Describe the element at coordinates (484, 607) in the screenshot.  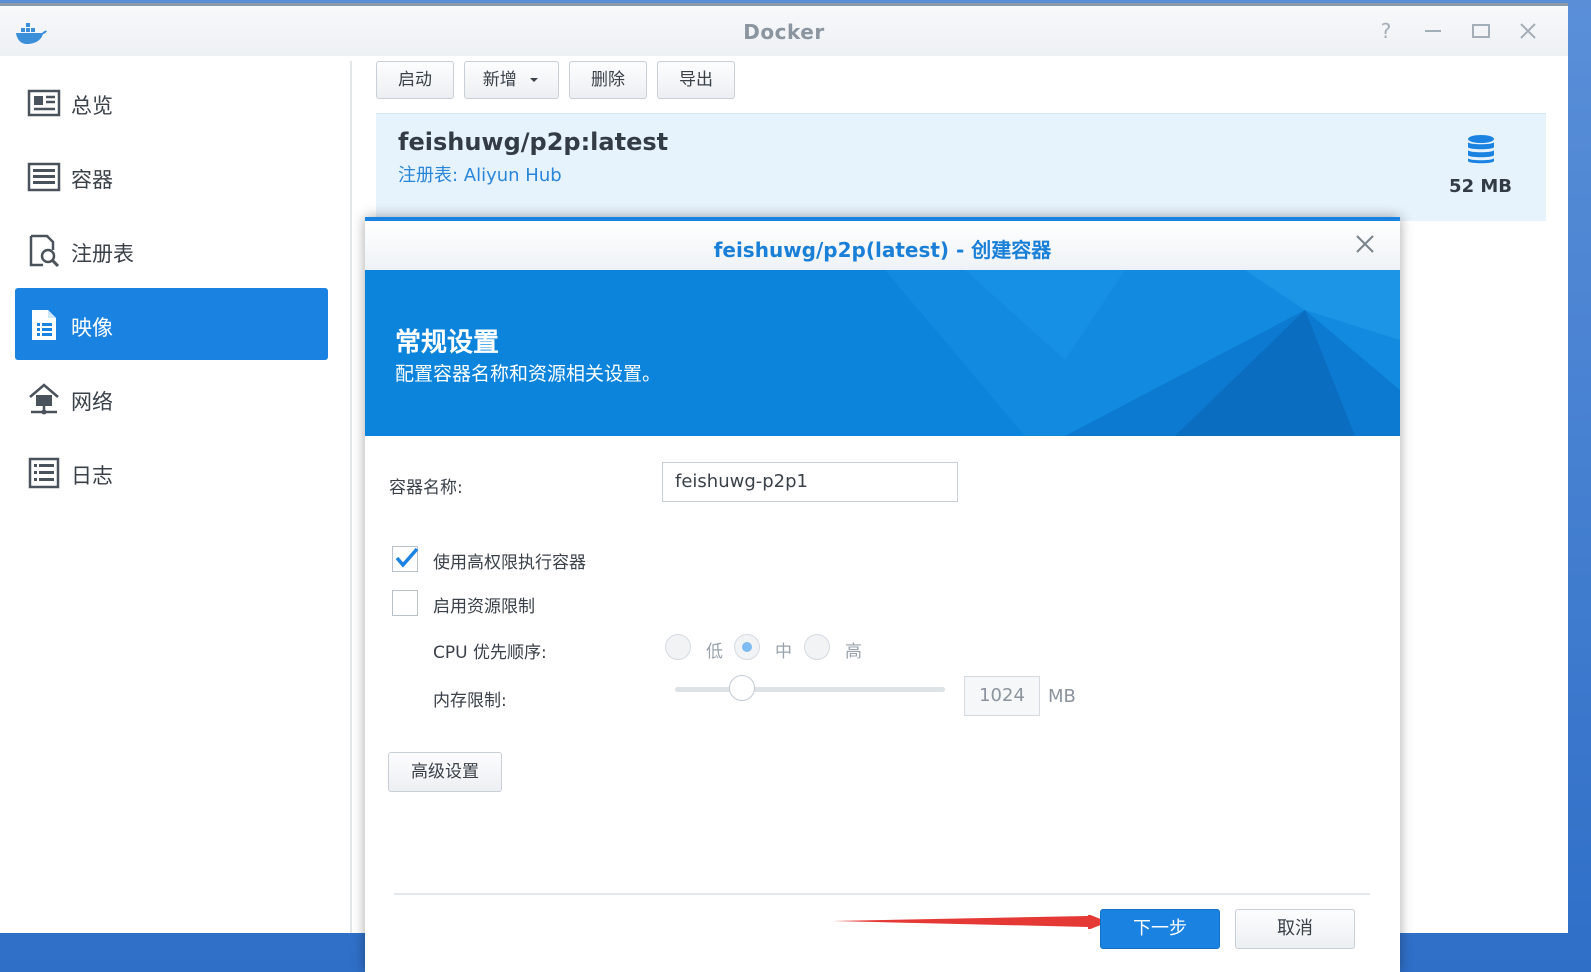
I see `resource-limit-label: 启用资源限制` at that location.